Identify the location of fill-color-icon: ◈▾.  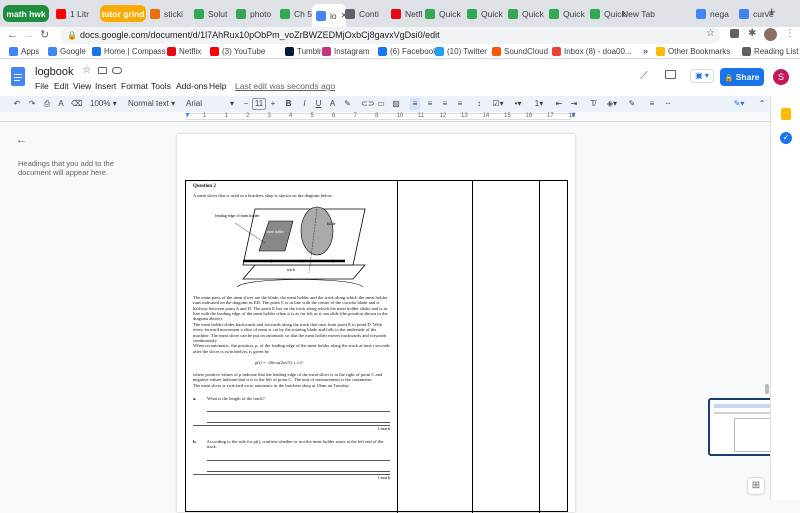
(612, 104).